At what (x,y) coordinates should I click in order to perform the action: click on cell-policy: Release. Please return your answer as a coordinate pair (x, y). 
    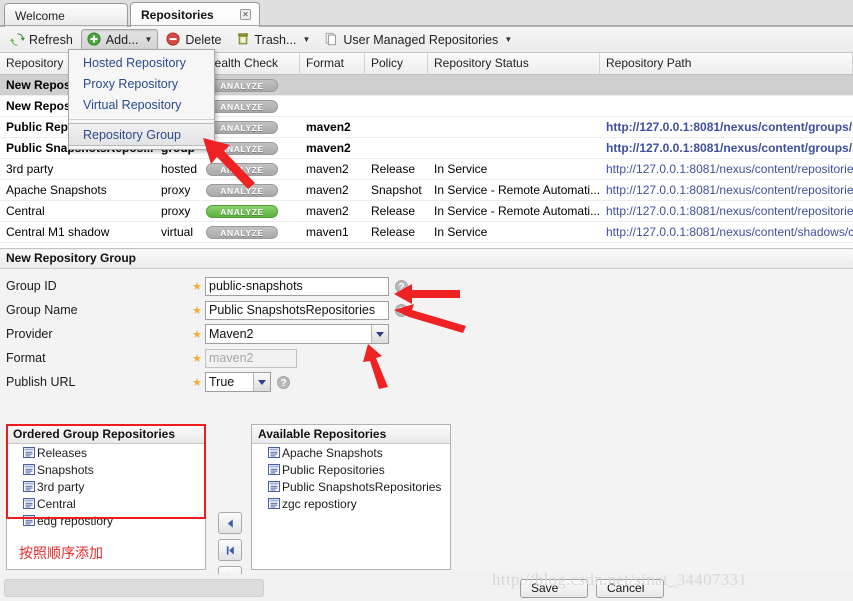
    Looking at the image, I should click on (393, 169).